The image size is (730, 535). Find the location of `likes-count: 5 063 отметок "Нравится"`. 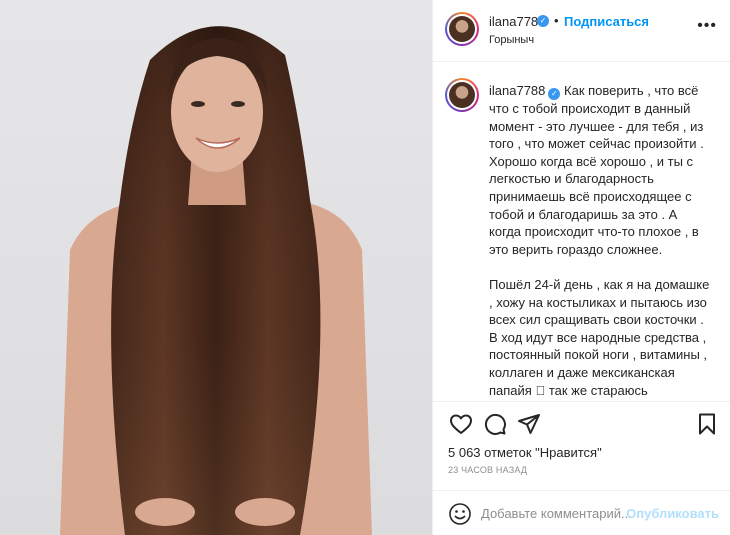

likes-count: 5 063 отметок "Нравится" is located at coordinates (525, 452).